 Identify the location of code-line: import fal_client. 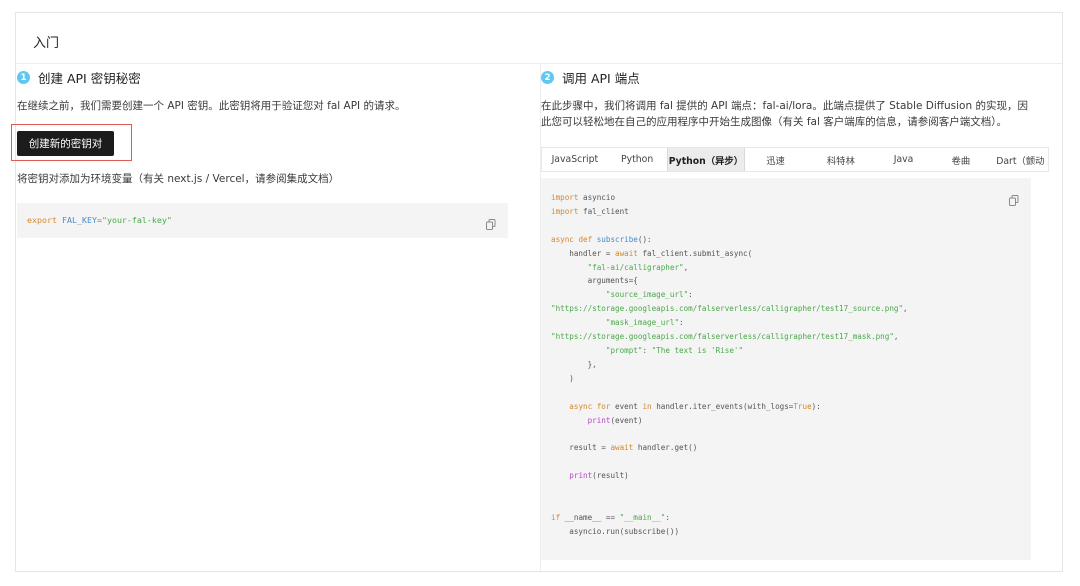
(590, 211).